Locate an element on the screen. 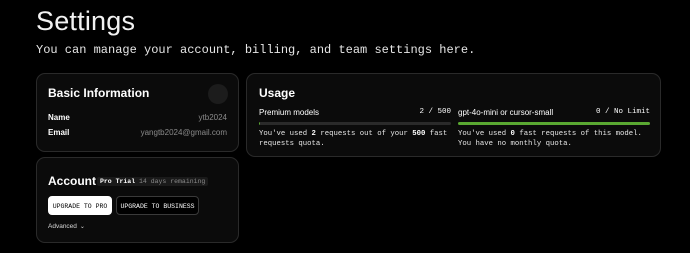 This screenshot has height=253, width=690. premium-models-progress-bar is located at coordinates (355, 123).